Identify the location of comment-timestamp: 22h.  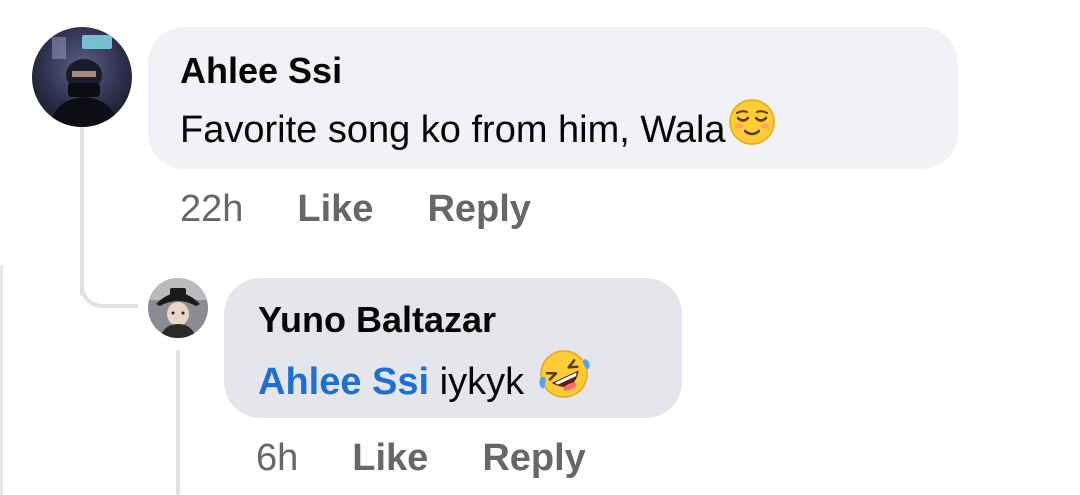
(211, 209).